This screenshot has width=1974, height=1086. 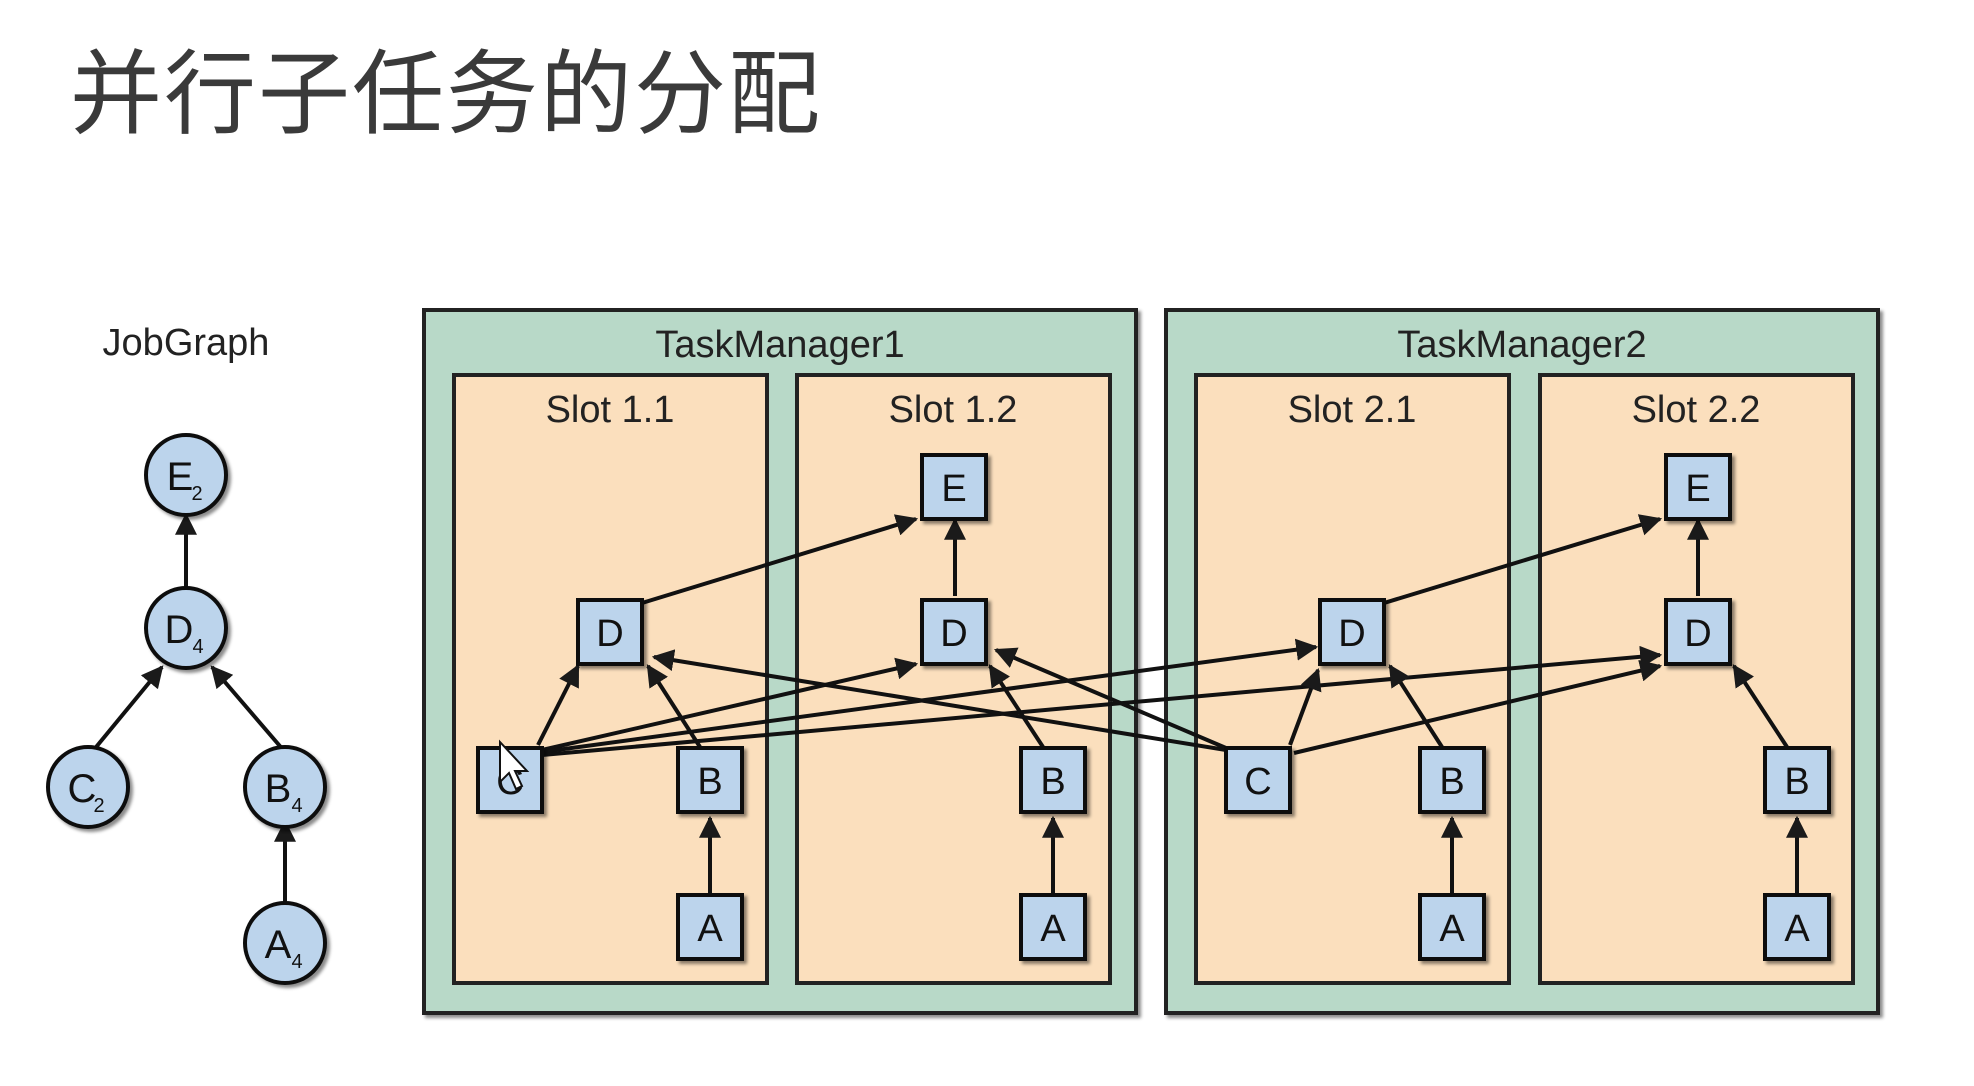 What do you see at coordinates (1696, 410) in the screenshot?
I see `slot-2-2-label: Slot 2.2` at bounding box center [1696, 410].